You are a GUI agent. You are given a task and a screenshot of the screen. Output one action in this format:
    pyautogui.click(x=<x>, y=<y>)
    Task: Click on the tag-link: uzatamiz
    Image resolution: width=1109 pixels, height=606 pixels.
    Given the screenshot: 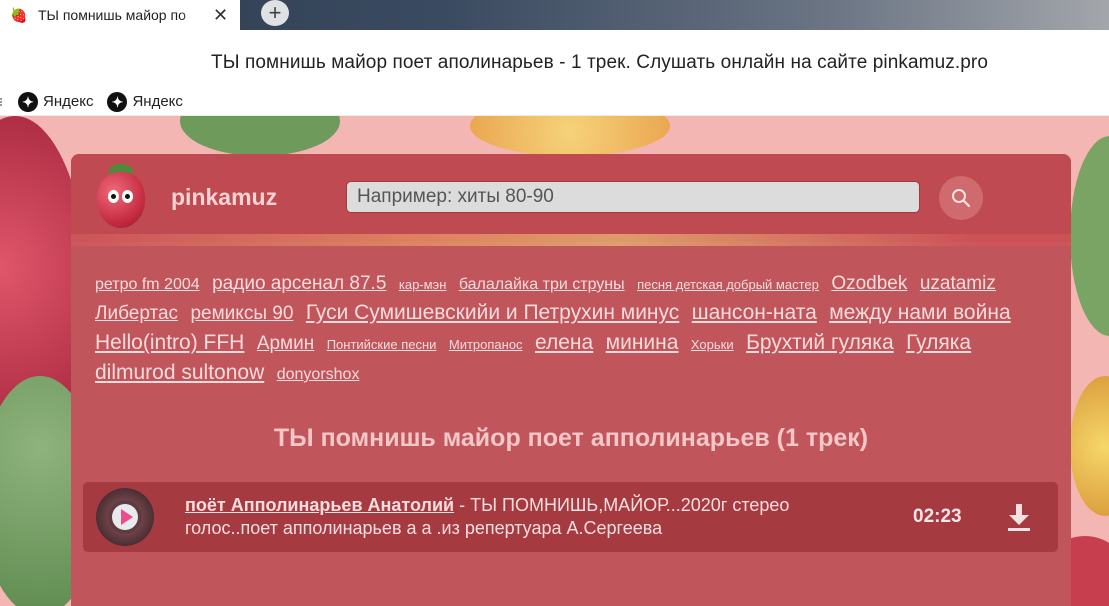 What is the action you would take?
    pyautogui.click(x=958, y=283)
    